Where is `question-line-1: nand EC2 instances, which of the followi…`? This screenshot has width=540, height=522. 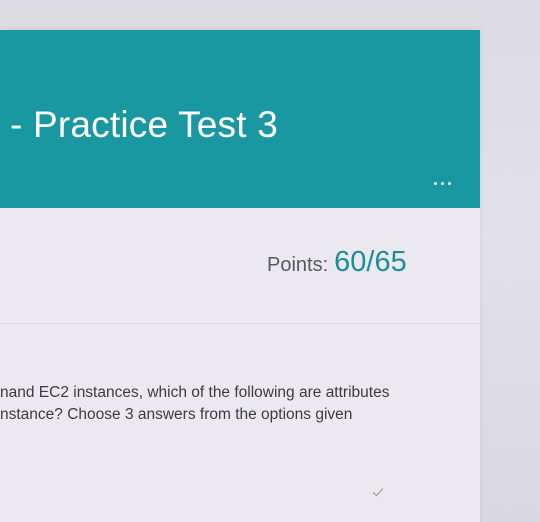
question-line-1: nand EC2 instances, which of the followi… is located at coordinates (195, 392).